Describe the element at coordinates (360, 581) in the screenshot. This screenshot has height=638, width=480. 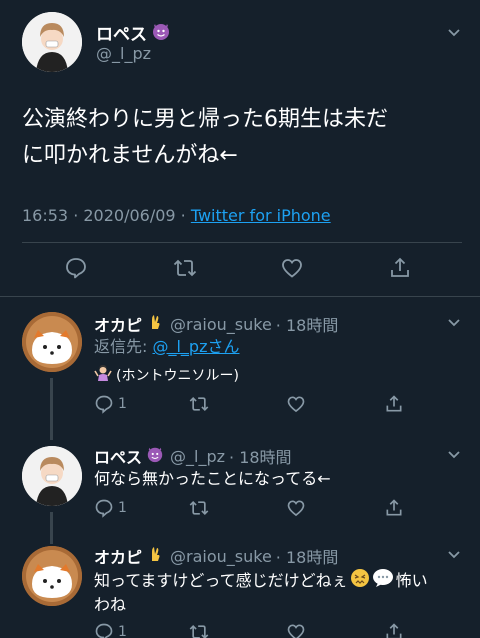
I see `confounded-face-icon` at that location.